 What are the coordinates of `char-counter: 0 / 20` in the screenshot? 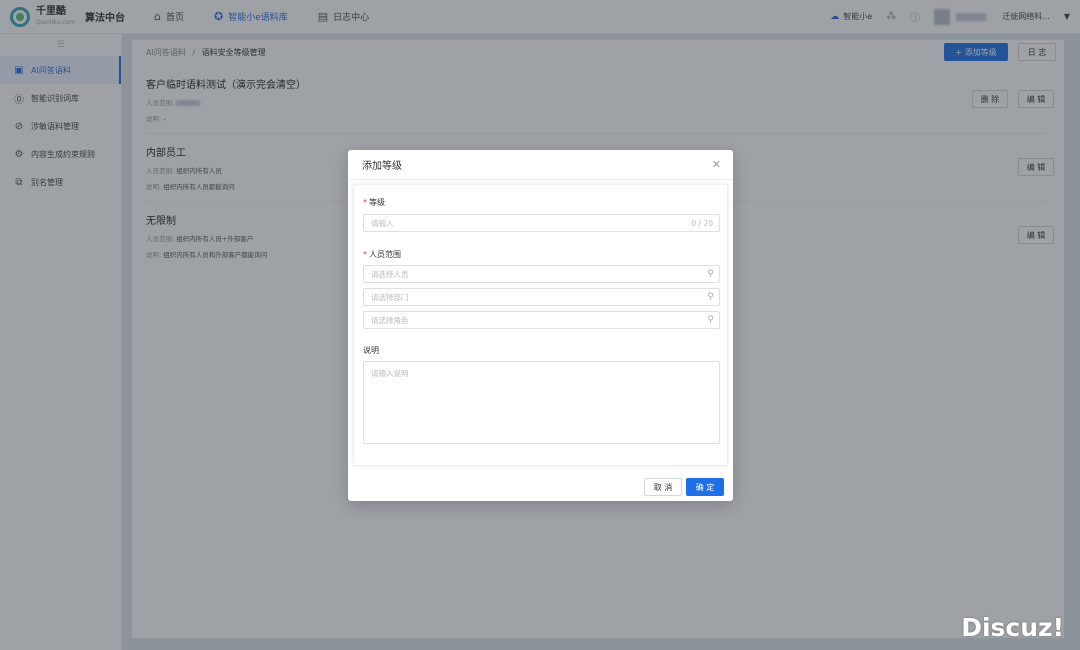 It's located at (702, 223).